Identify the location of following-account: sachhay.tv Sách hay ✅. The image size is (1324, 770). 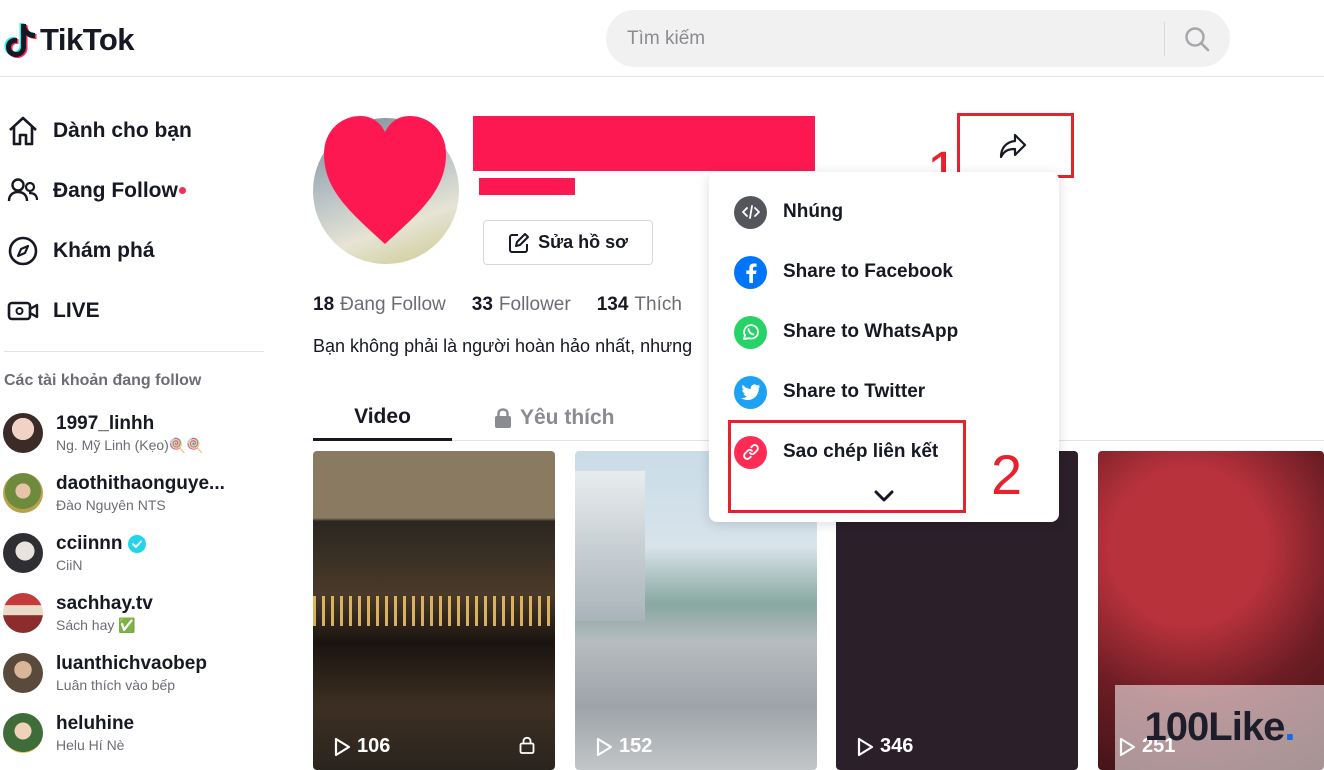
(133, 613).